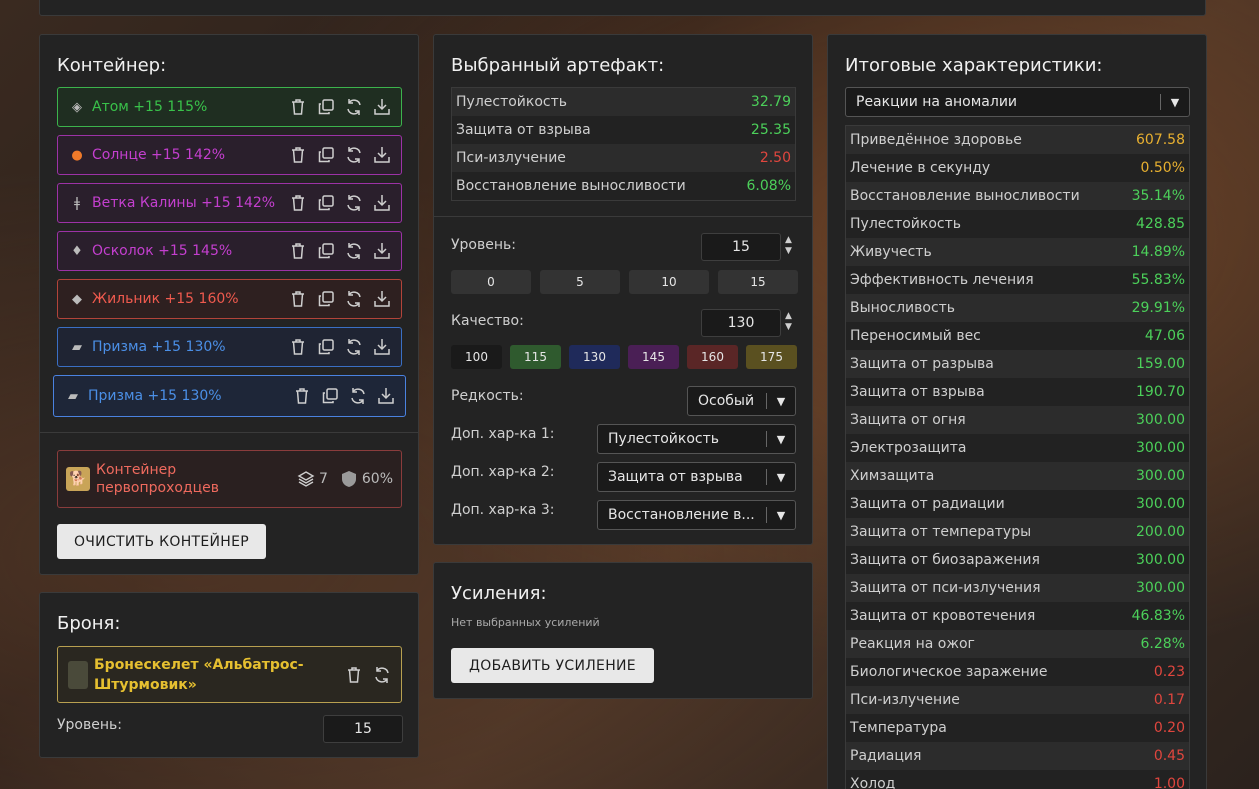 The width and height of the screenshot is (1259, 789). What do you see at coordinates (1017, 224) in the screenshot?
I see `totals-row: Пулестойкость 428.85` at bounding box center [1017, 224].